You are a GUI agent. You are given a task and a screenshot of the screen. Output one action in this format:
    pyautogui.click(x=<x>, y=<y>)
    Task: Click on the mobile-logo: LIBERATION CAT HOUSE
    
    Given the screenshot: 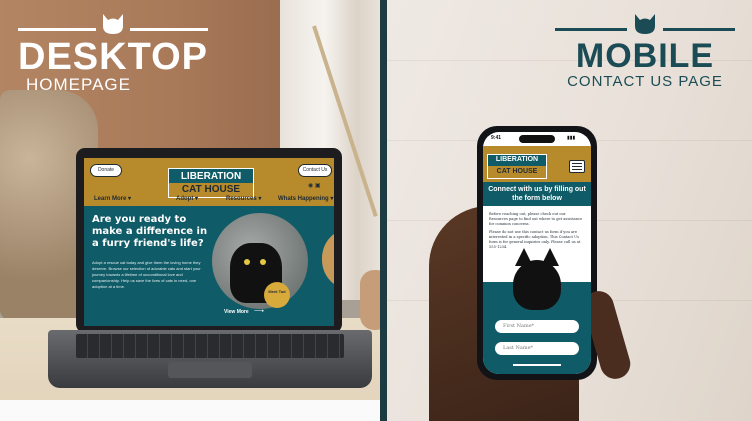 What is the action you would take?
    pyautogui.click(x=517, y=166)
    